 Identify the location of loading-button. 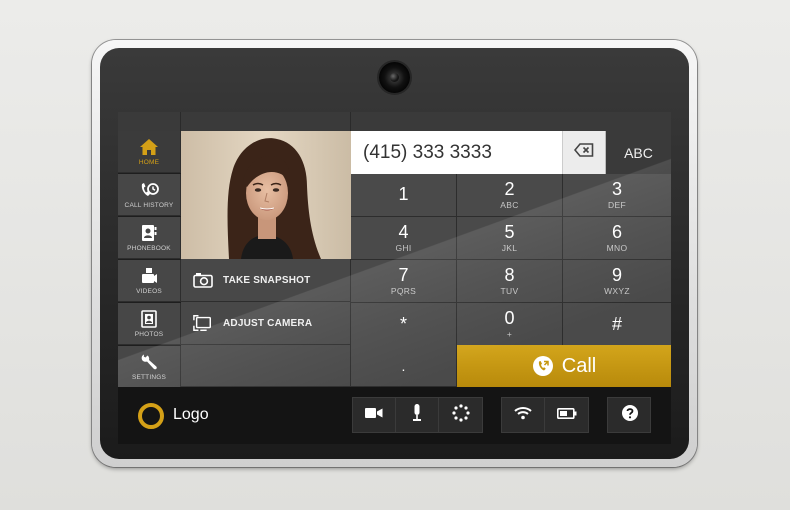
(460, 415).